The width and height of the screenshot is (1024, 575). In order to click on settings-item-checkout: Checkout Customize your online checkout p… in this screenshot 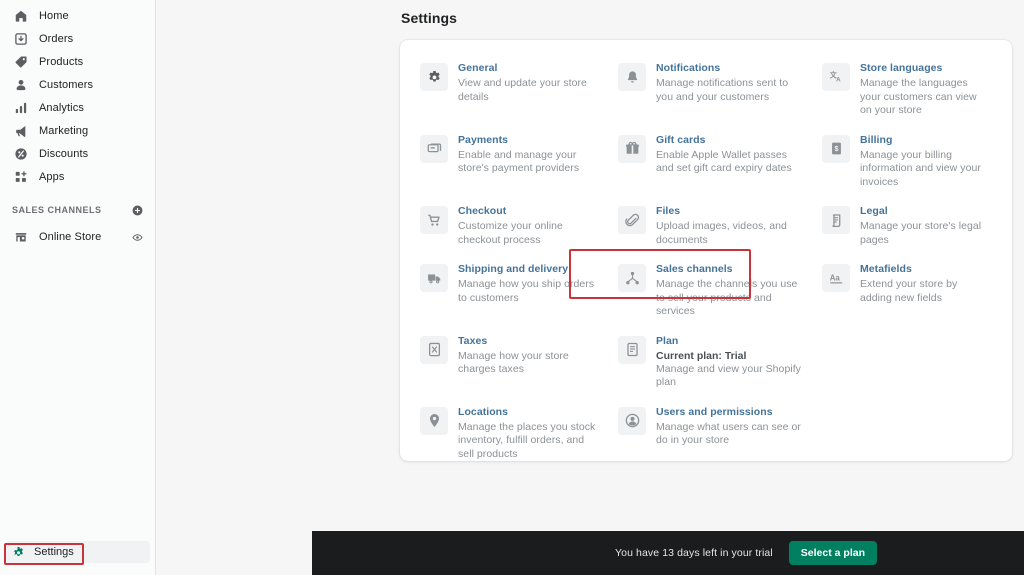, I will do `click(511, 226)`.